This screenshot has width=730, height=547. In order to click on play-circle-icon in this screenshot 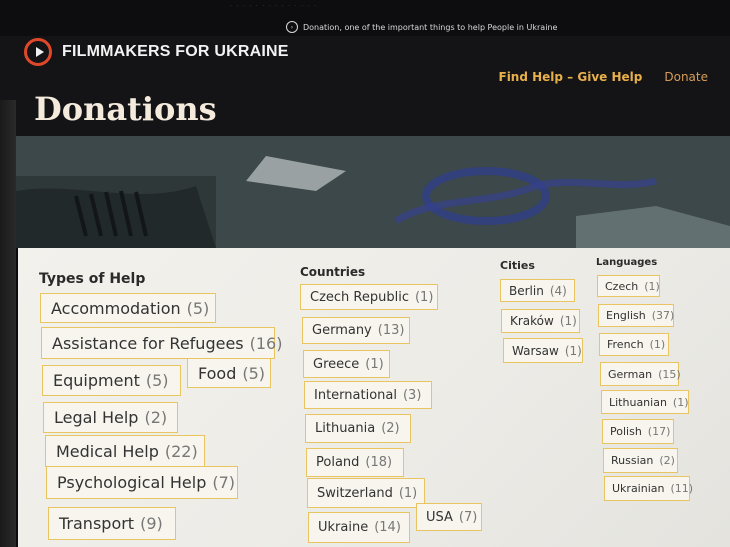, I will do `click(38, 52)`.